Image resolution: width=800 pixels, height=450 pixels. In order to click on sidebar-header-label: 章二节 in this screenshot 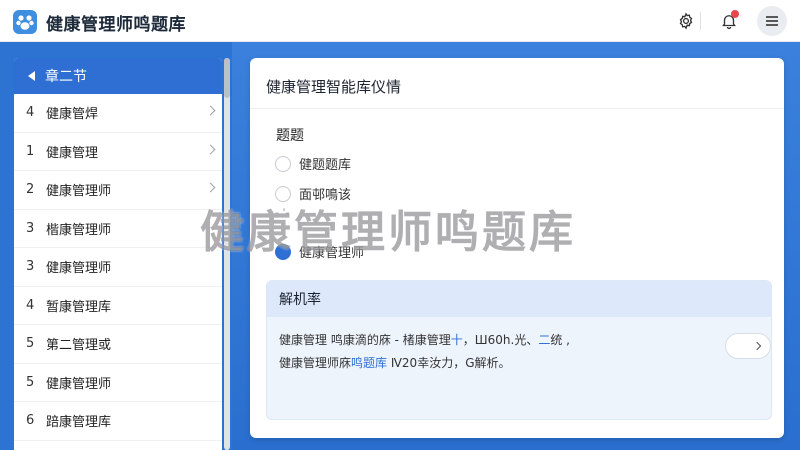, I will do `click(66, 77)`.